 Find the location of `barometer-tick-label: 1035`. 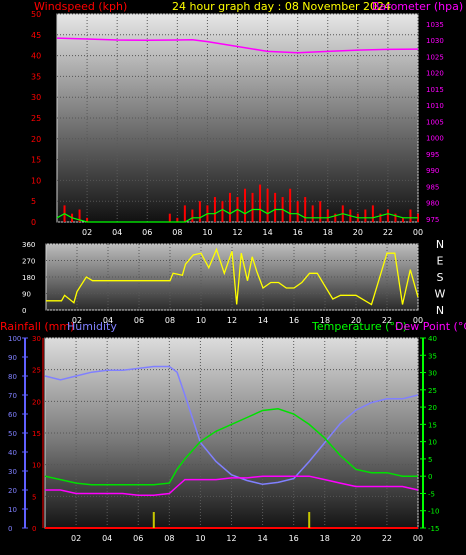

barometer-tick-label: 1035 is located at coordinates (435, 25).